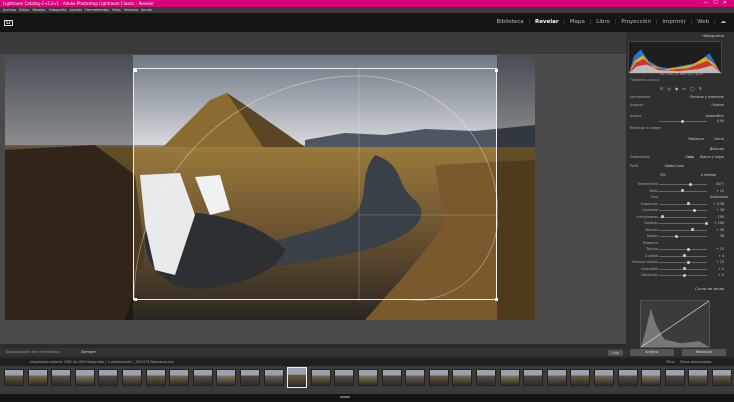  Describe the element at coordinates (724, 22) in the screenshot. I see `cloud-icon: ☁` at that location.